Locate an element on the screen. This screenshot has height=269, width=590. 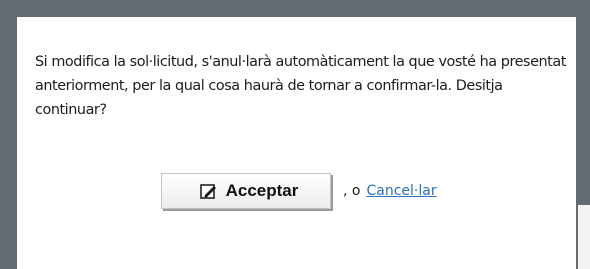
accept-button-label: Acceptar is located at coordinates (262, 190).